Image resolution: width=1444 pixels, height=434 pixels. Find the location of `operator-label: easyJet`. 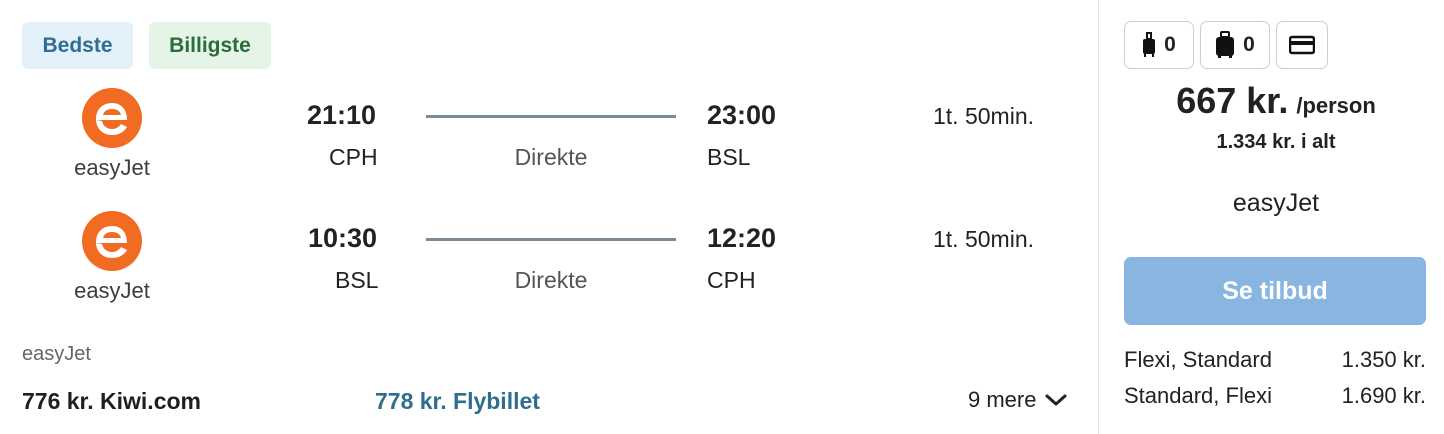

operator-label: easyJet is located at coordinates (56, 354).